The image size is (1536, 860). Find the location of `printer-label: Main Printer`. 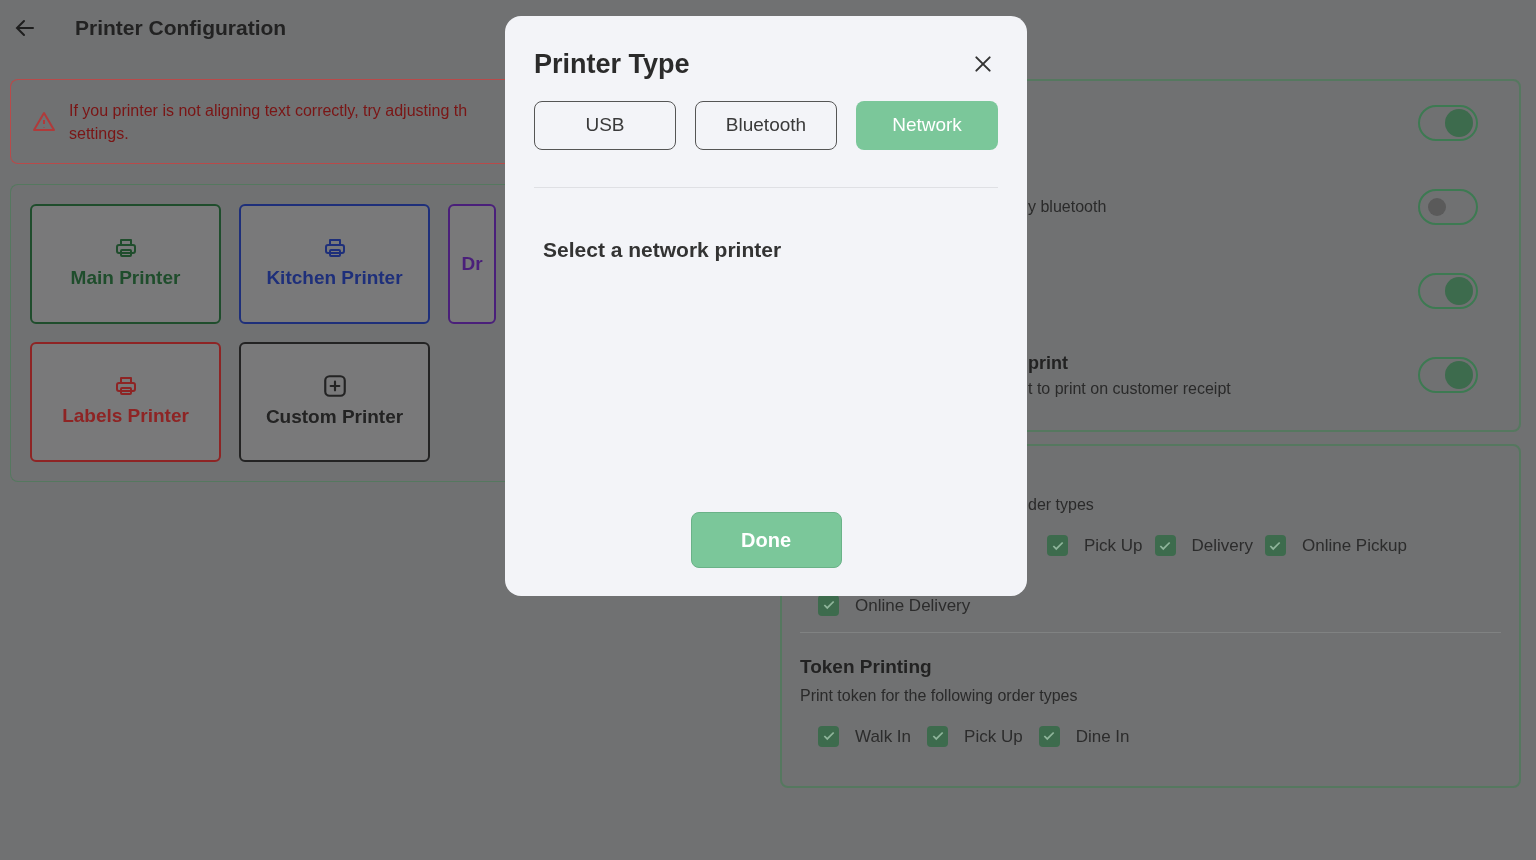

printer-label: Main Printer is located at coordinates (125, 277).